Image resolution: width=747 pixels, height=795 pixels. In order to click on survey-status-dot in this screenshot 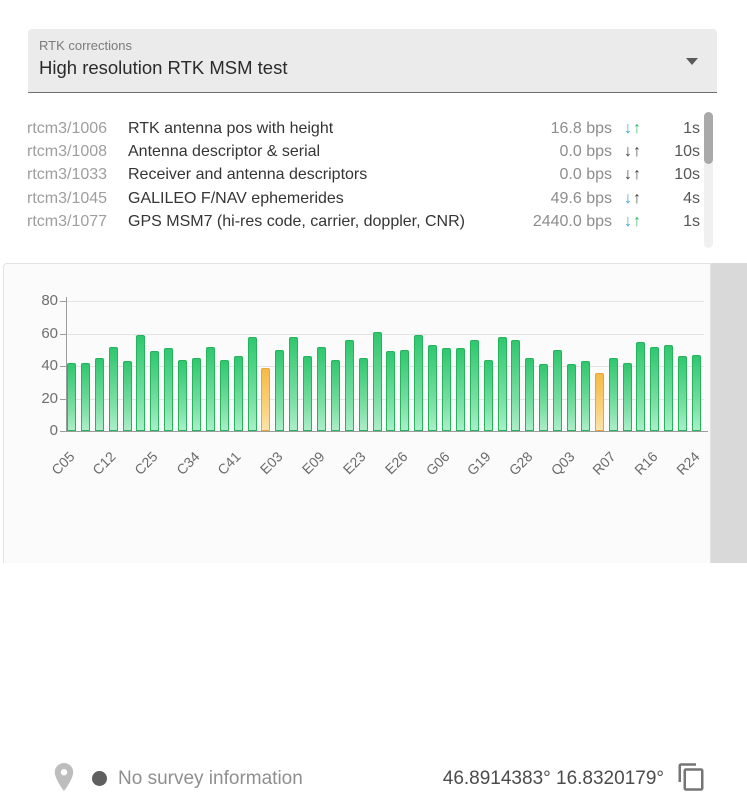, I will do `click(99, 778)`.